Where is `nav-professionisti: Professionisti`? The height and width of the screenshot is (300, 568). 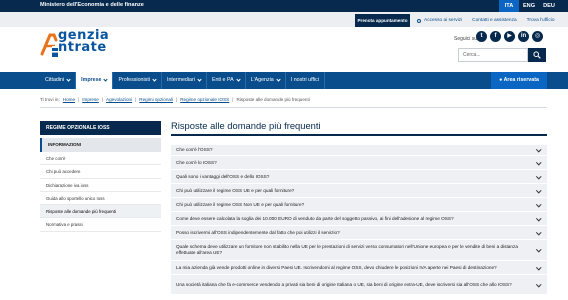
nav-professionisti: Professionisti is located at coordinates (137, 80).